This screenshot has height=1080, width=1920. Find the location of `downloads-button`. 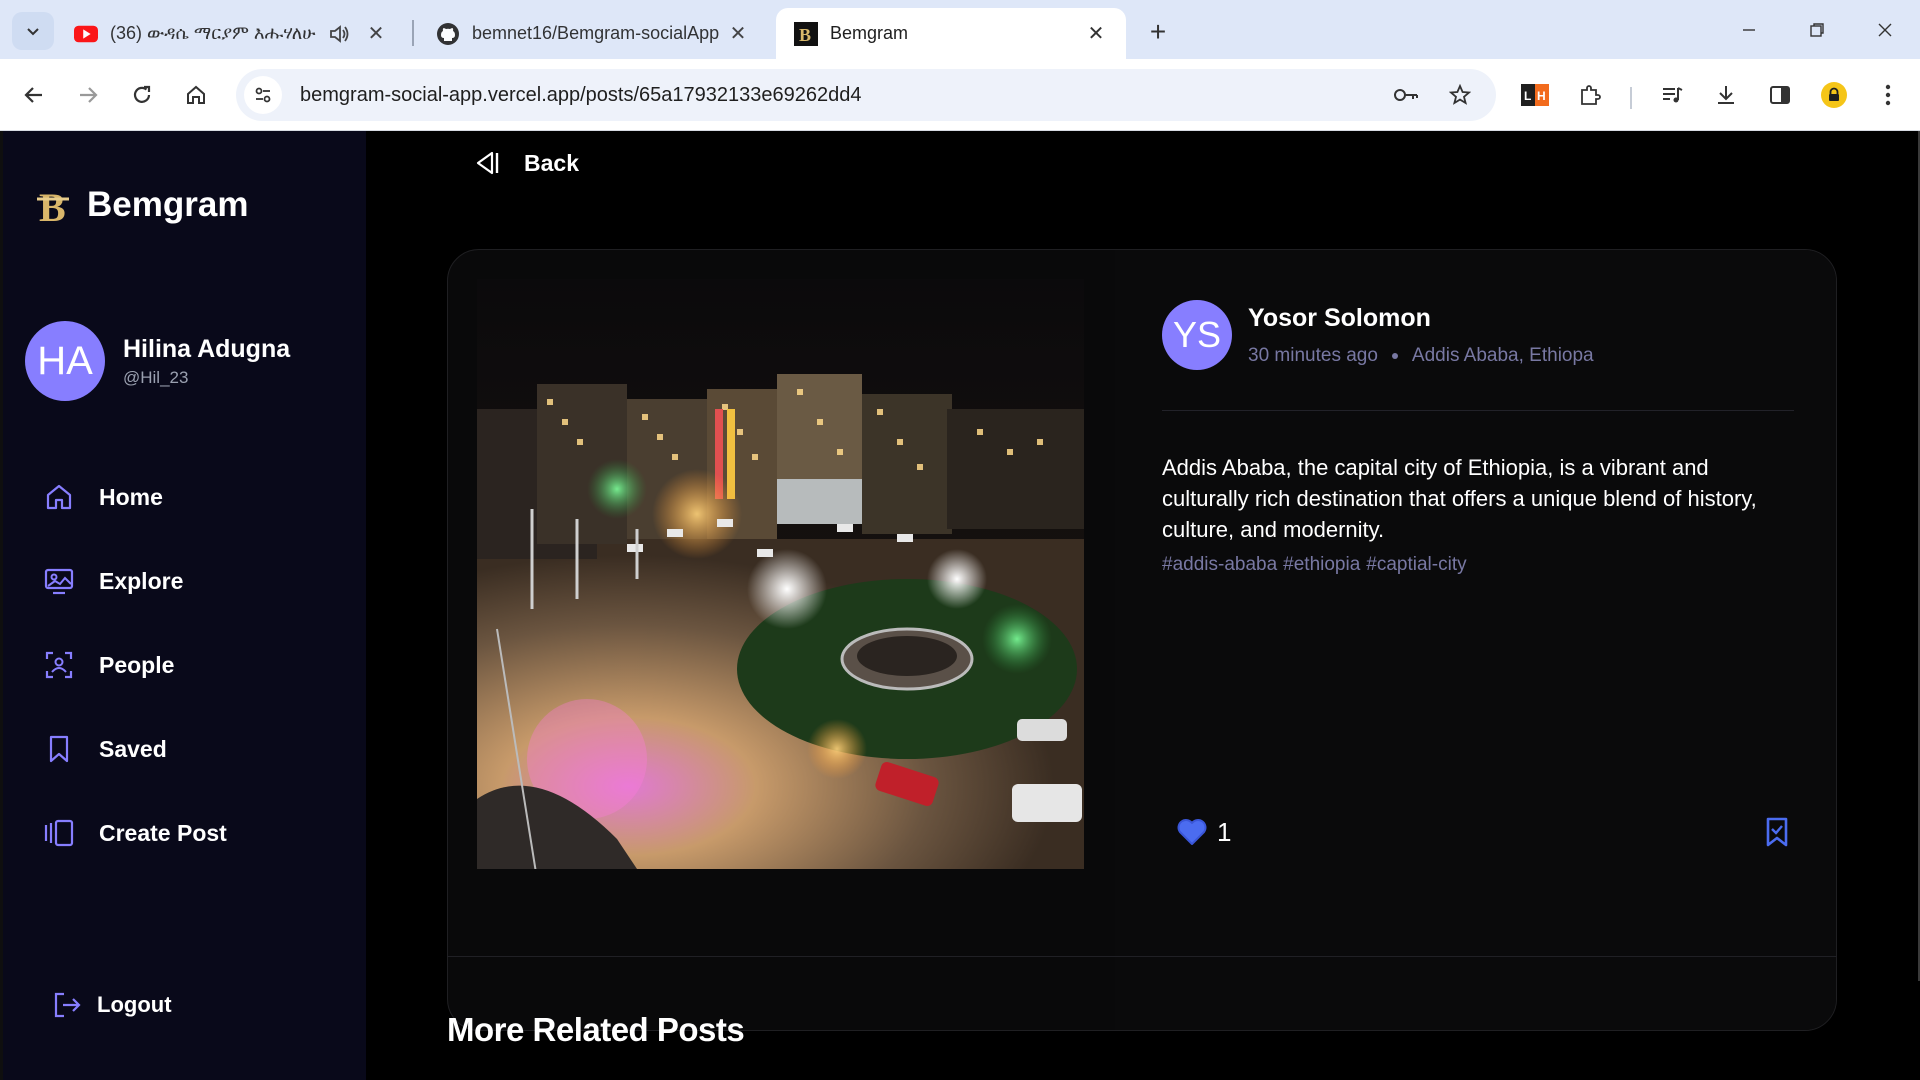

downloads-button is located at coordinates (1726, 95).